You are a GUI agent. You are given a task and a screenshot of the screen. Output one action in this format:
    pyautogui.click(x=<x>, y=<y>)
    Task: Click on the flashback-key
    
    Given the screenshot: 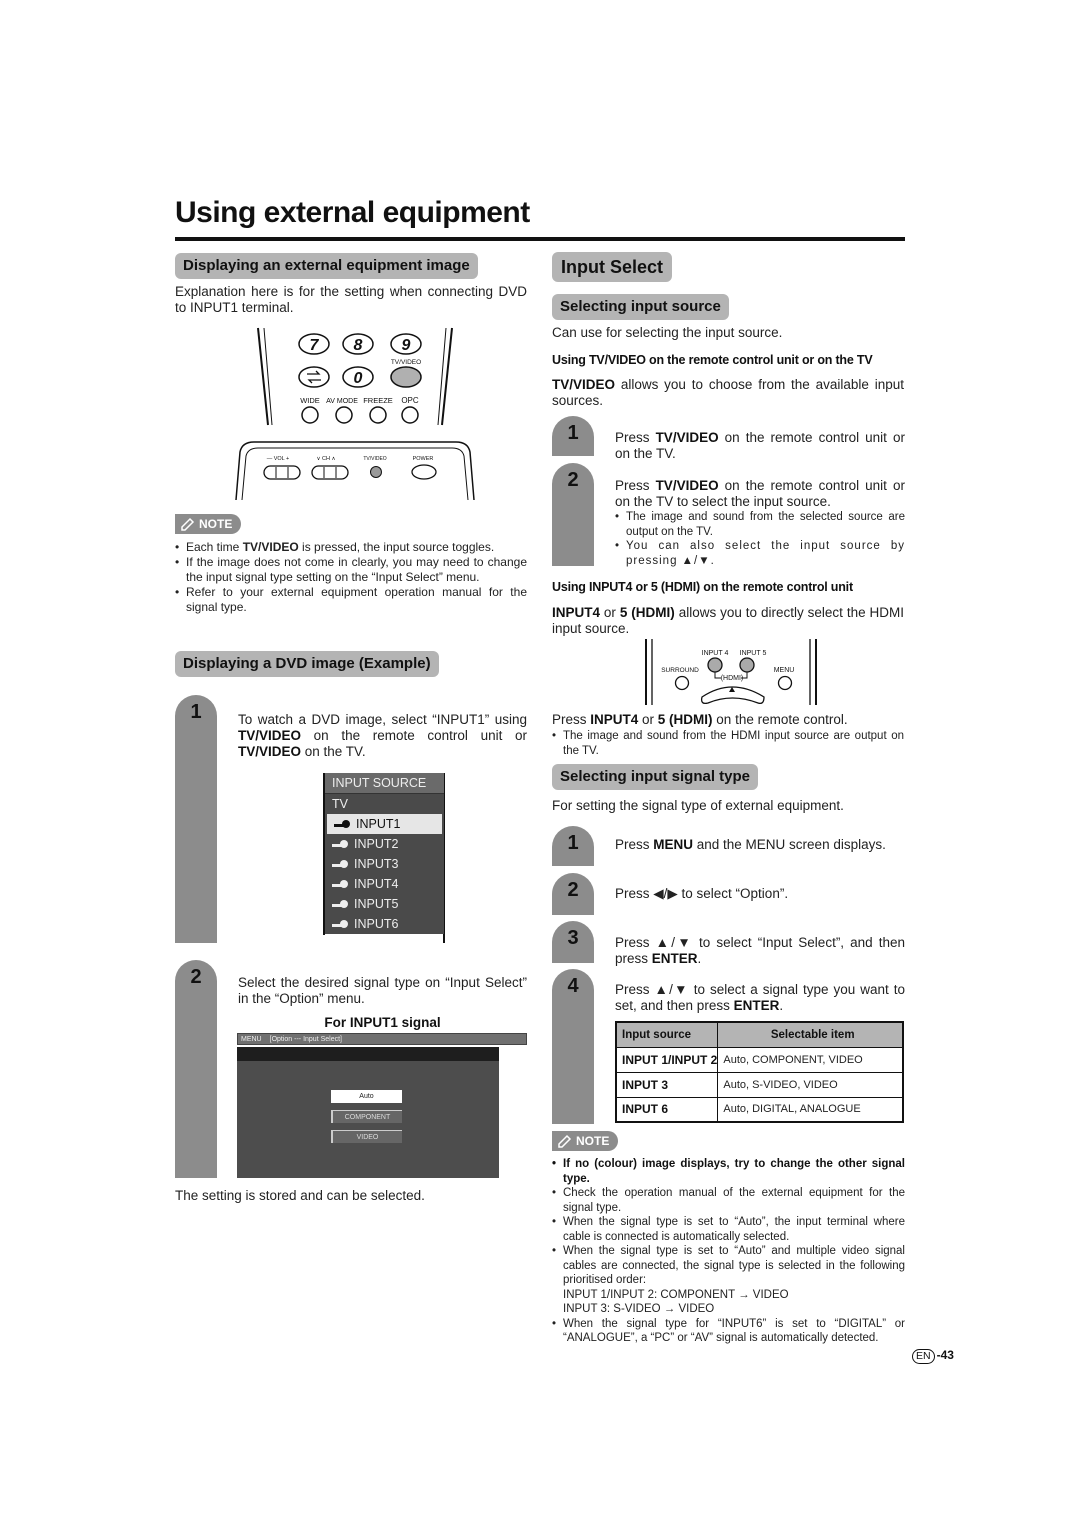 What is the action you would take?
    pyautogui.click(x=314, y=377)
    